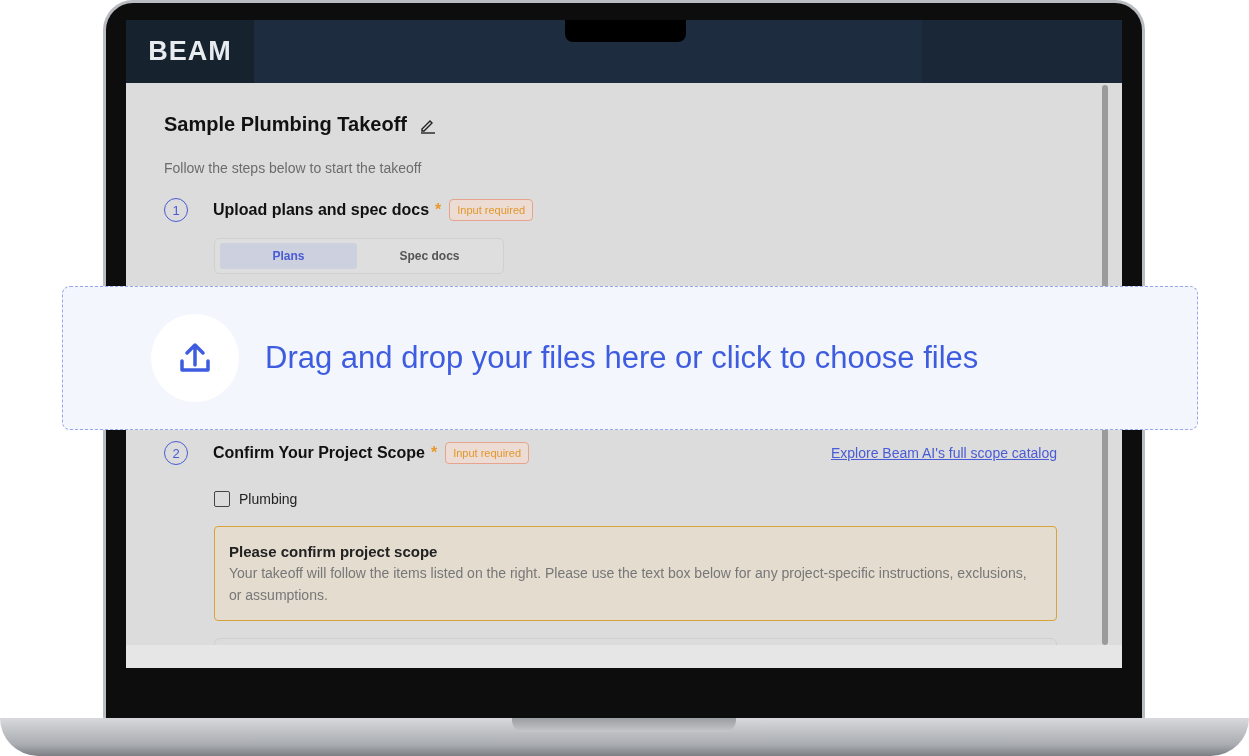 The width and height of the screenshot is (1249, 756). What do you see at coordinates (321, 210) in the screenshot?
I see `step-title: Upload plans and spec docs` at bounding box center [321, 210].